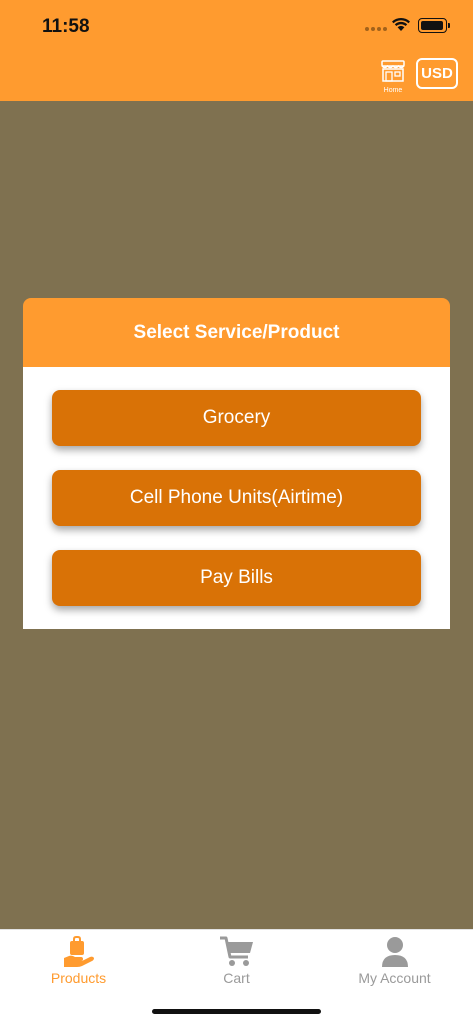 This screenshot has width=473, height=1025. What do you see at coordinates (394, 978) in the screenshot?
I see `tab-label: My Account` at bounding box center [394, 978].